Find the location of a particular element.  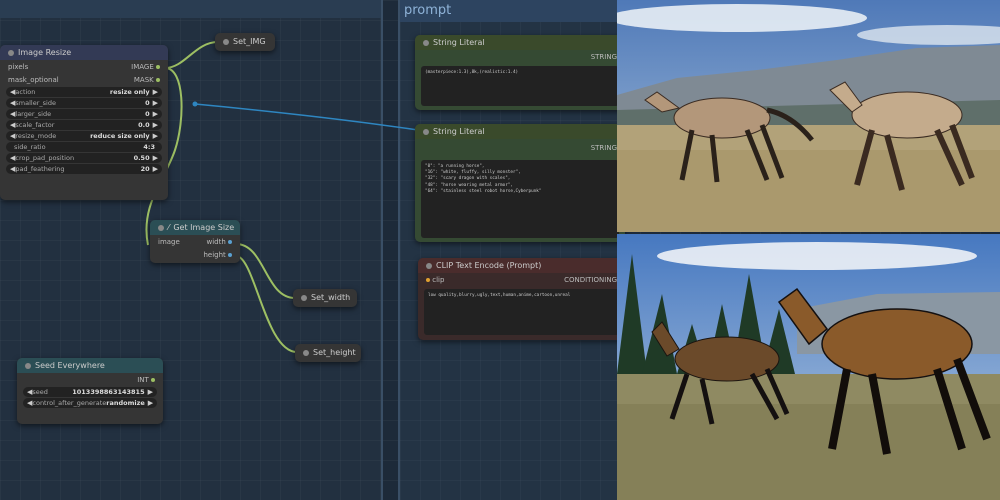

node-title-label: Set_width is located at coordinates (331, 297).